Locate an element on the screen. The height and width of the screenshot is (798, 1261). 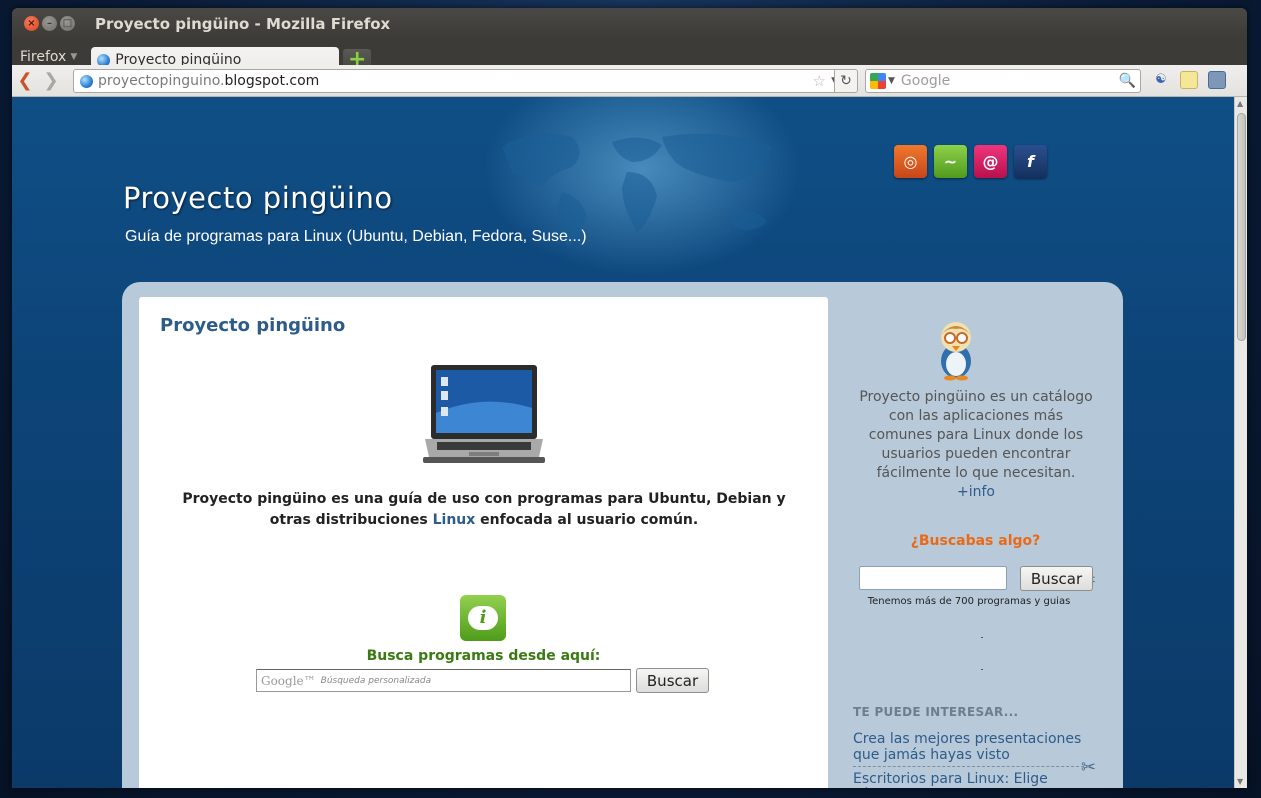
toolbar-menu-icon is located at coordinates (1217, 80).